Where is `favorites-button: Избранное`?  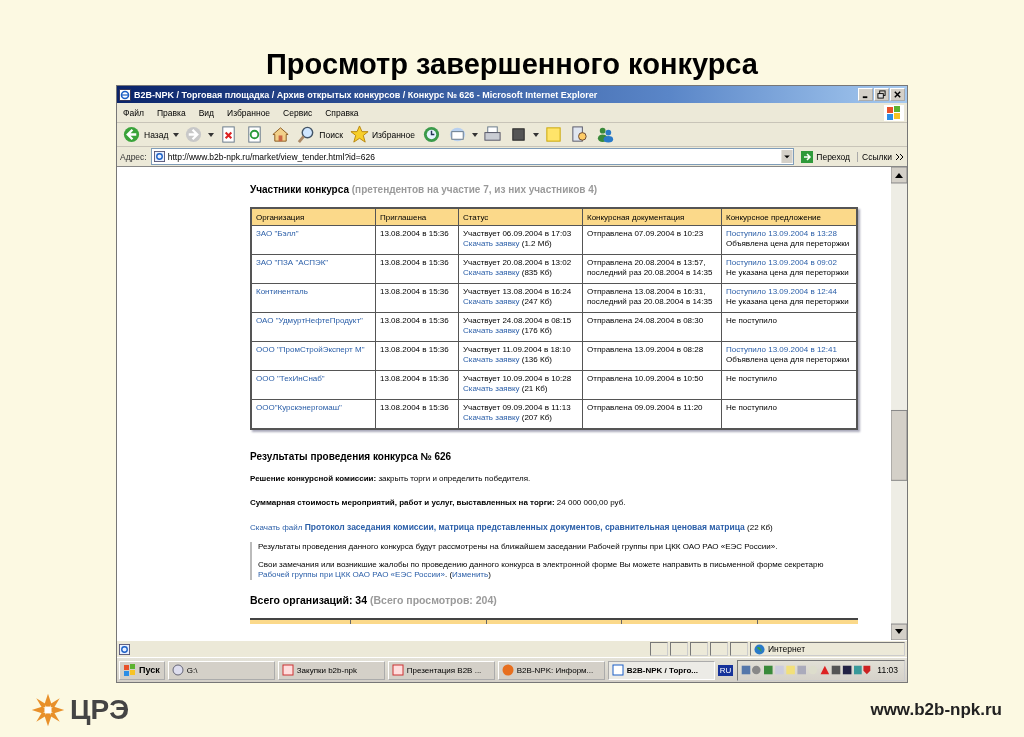
favorites-button: Избранное is located at coordinates (382, 134).